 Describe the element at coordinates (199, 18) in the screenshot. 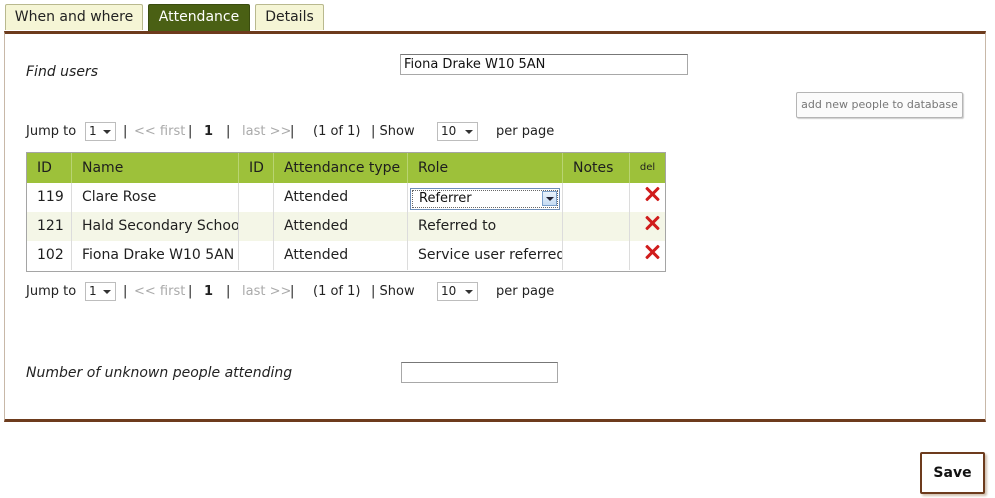

I see `tab-attendance: Attendance` at that location.